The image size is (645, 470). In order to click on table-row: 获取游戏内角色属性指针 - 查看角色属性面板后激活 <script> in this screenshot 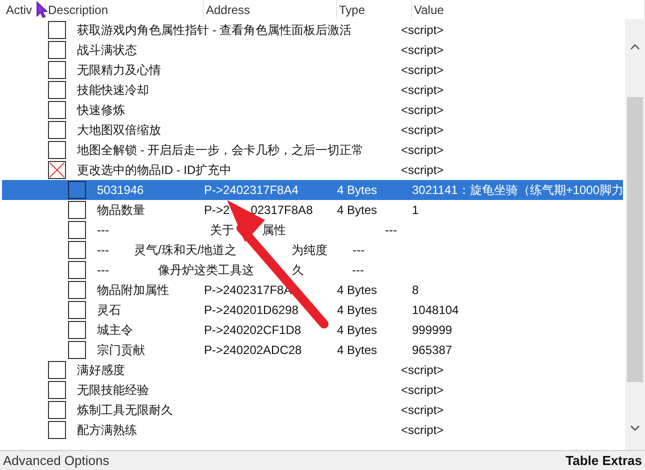, I will do `click(312, 30)`.